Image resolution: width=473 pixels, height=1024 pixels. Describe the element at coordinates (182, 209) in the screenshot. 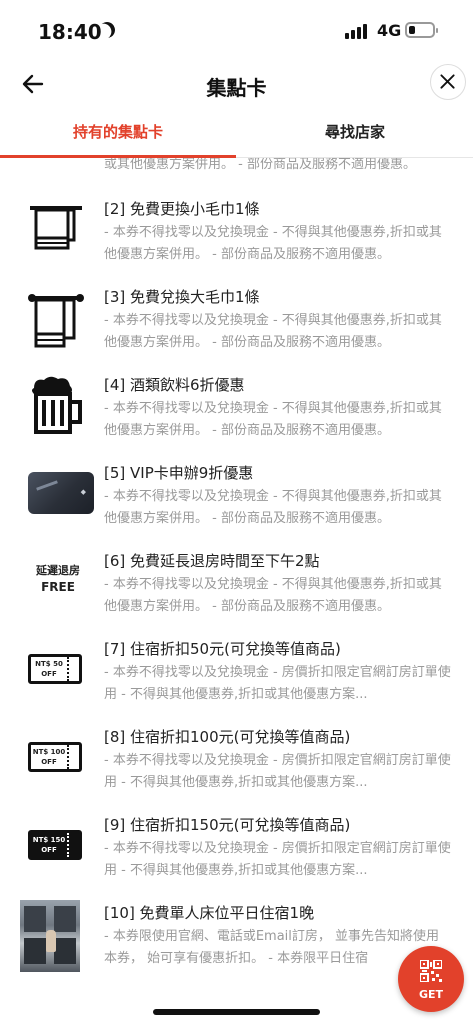

I see `reward-name: [2] 免費更換小毛巾1條` at that location.